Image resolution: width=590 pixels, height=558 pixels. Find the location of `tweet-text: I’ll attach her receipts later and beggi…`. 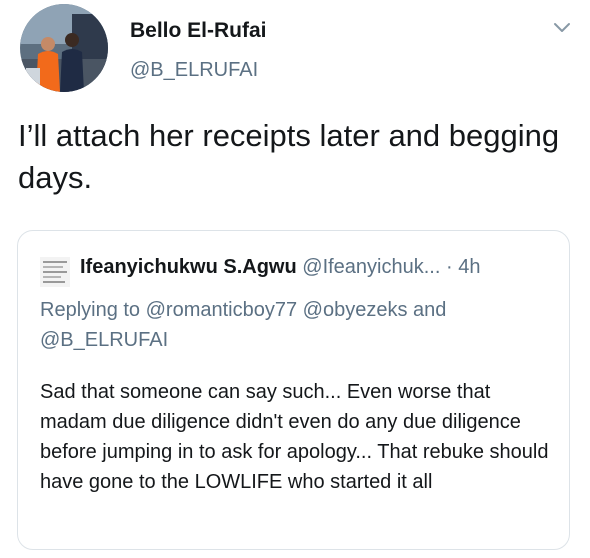

tweet-text: I’ll attach her receipts later and beggi… is located at coordinates (289, 156).